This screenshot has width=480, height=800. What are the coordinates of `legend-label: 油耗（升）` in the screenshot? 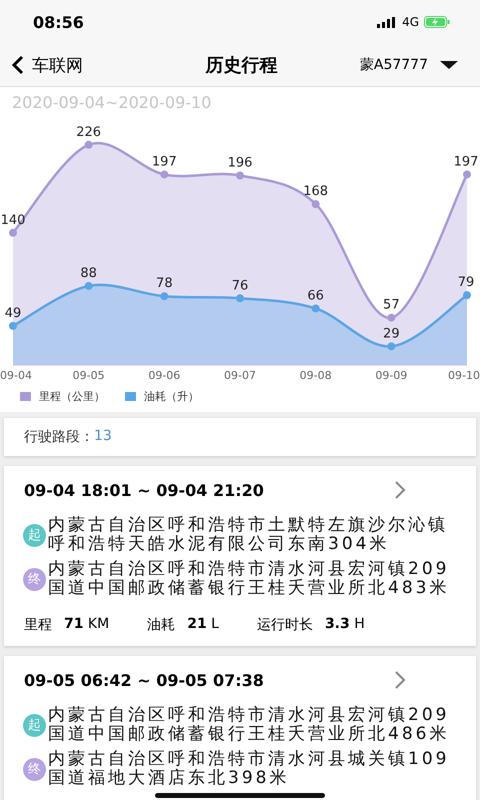 It's located at (171, 396).